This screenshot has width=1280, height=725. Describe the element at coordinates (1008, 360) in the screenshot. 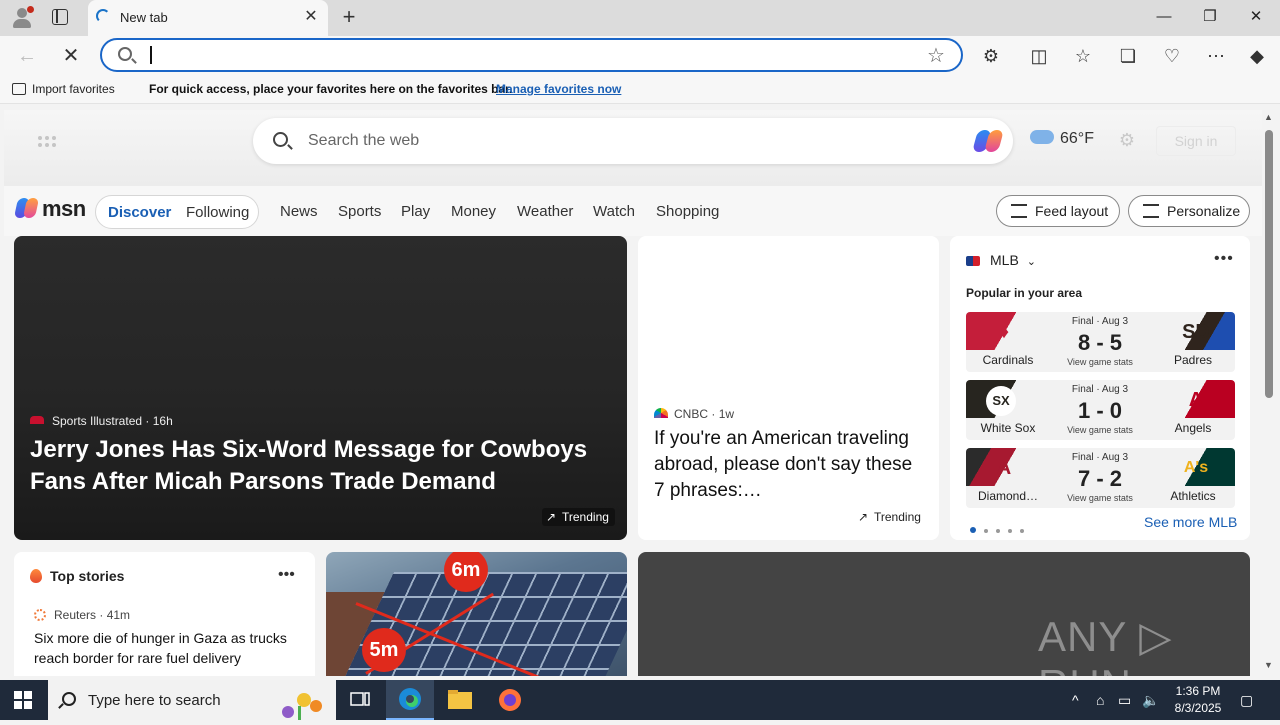

I see `home-team-name: Cardinals` at that location.